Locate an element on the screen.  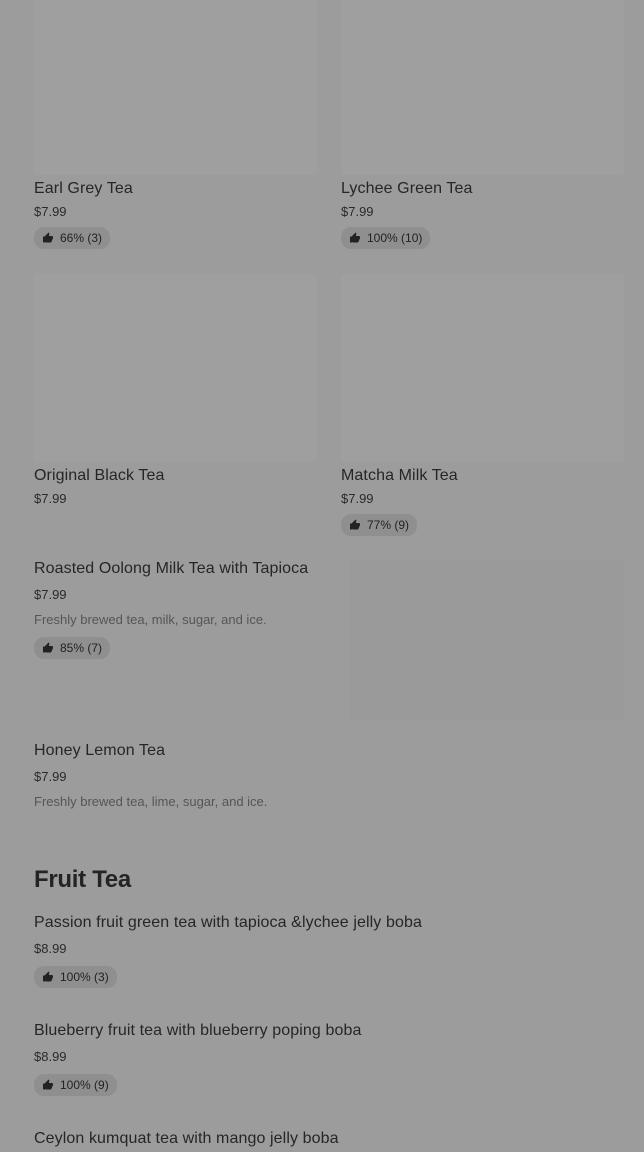
rating-badge: 100% (3) is located at coordinates (75, 977).